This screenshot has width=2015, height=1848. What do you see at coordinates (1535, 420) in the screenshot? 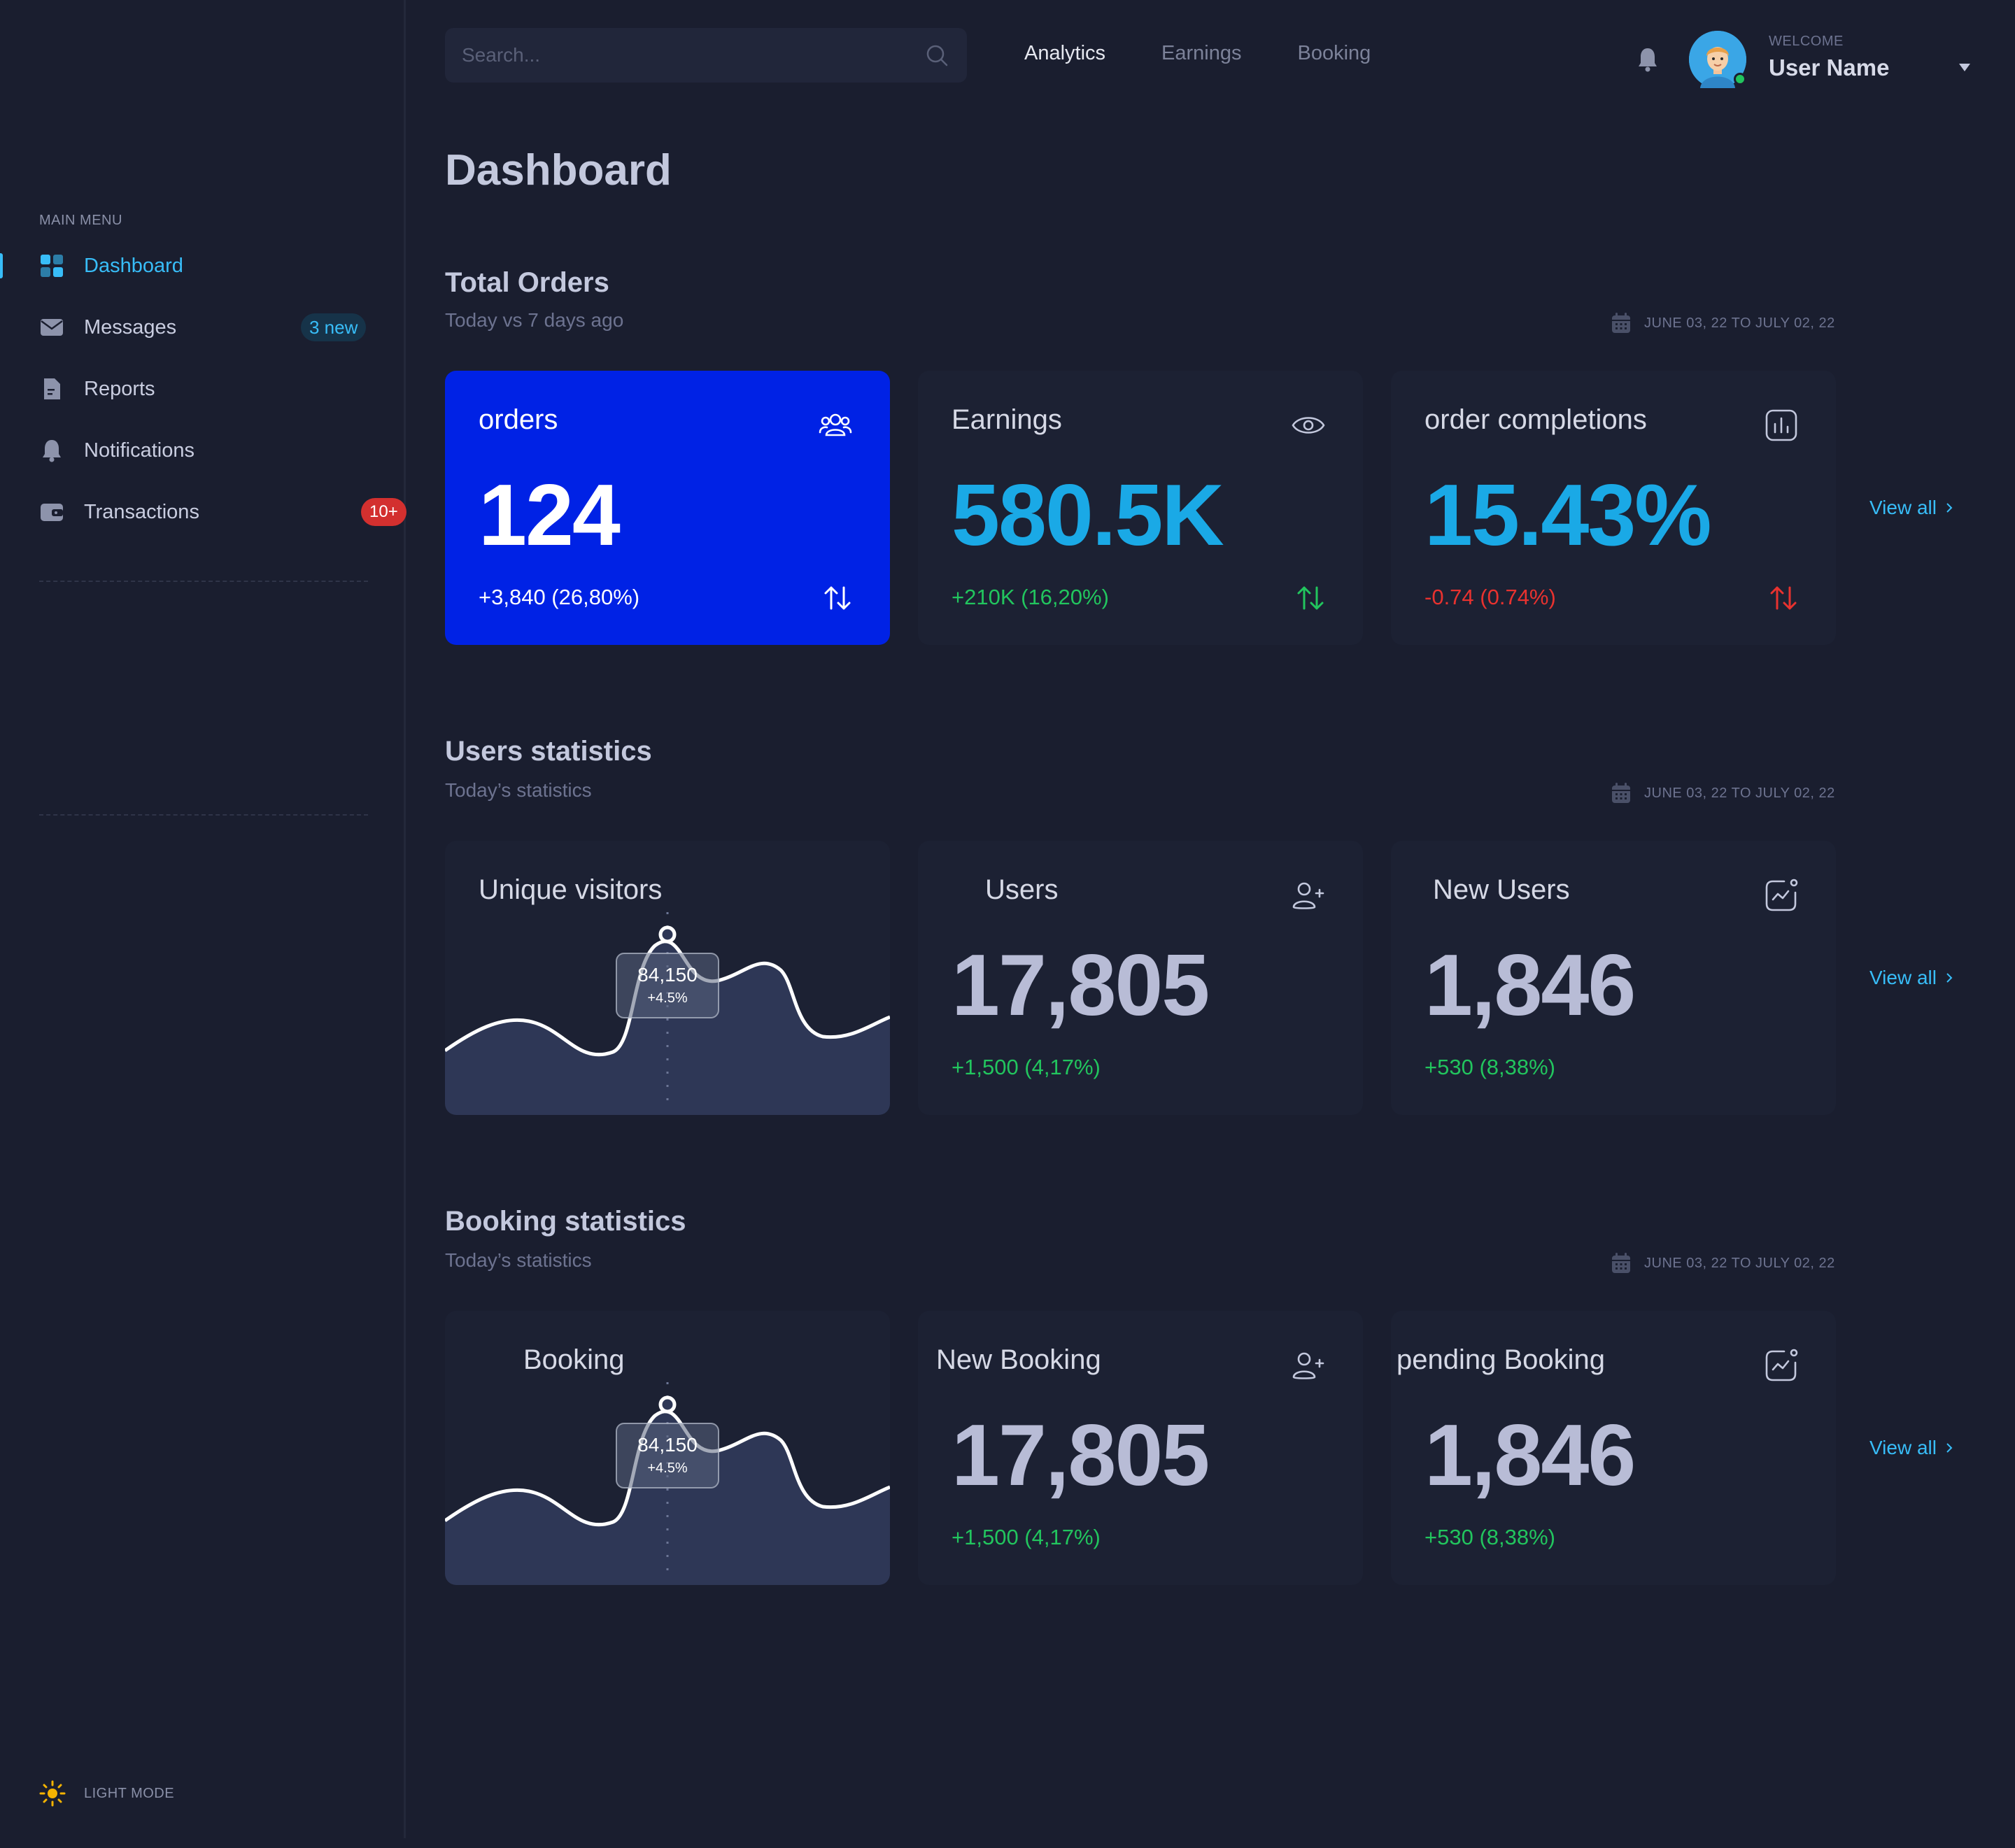
I see `card-title: order completions` at bounding box center [1535, 420].